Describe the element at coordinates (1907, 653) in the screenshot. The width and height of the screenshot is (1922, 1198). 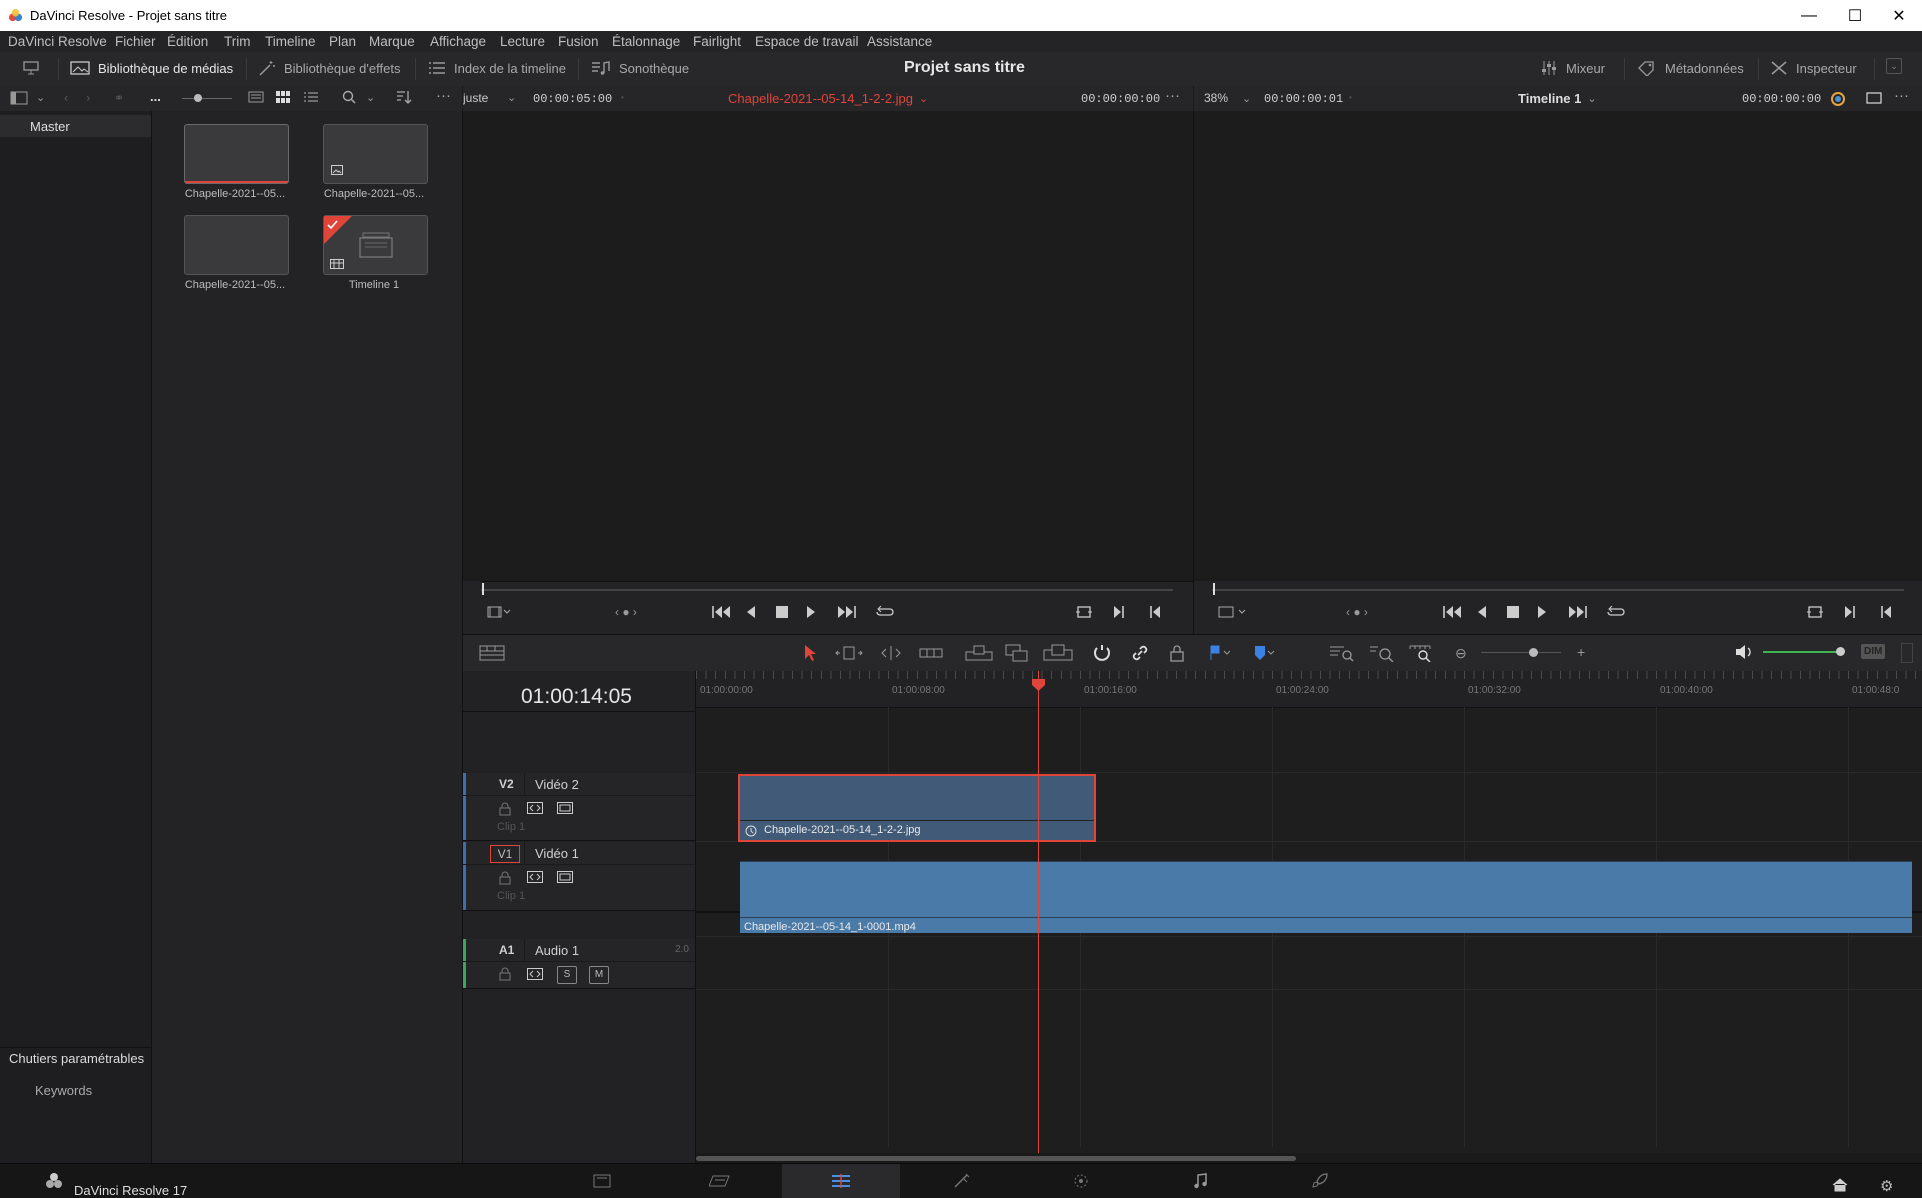
I see `audio-meter-toggle` at that location.